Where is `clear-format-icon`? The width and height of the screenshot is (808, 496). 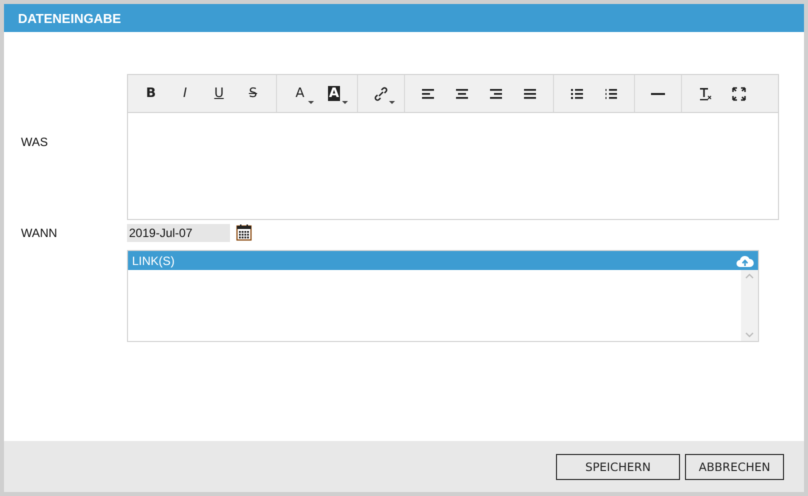
clear-format-icon is located at coordinates (705, 94).